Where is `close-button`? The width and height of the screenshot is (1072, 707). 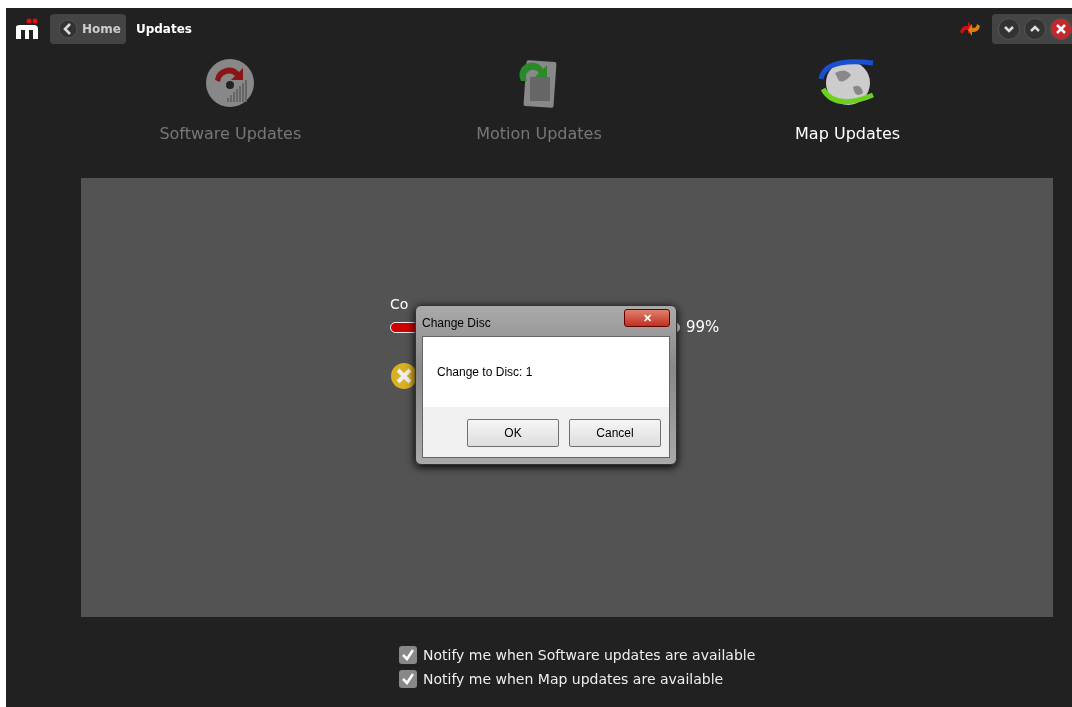 close-button is located at coordinates (1061, 29).